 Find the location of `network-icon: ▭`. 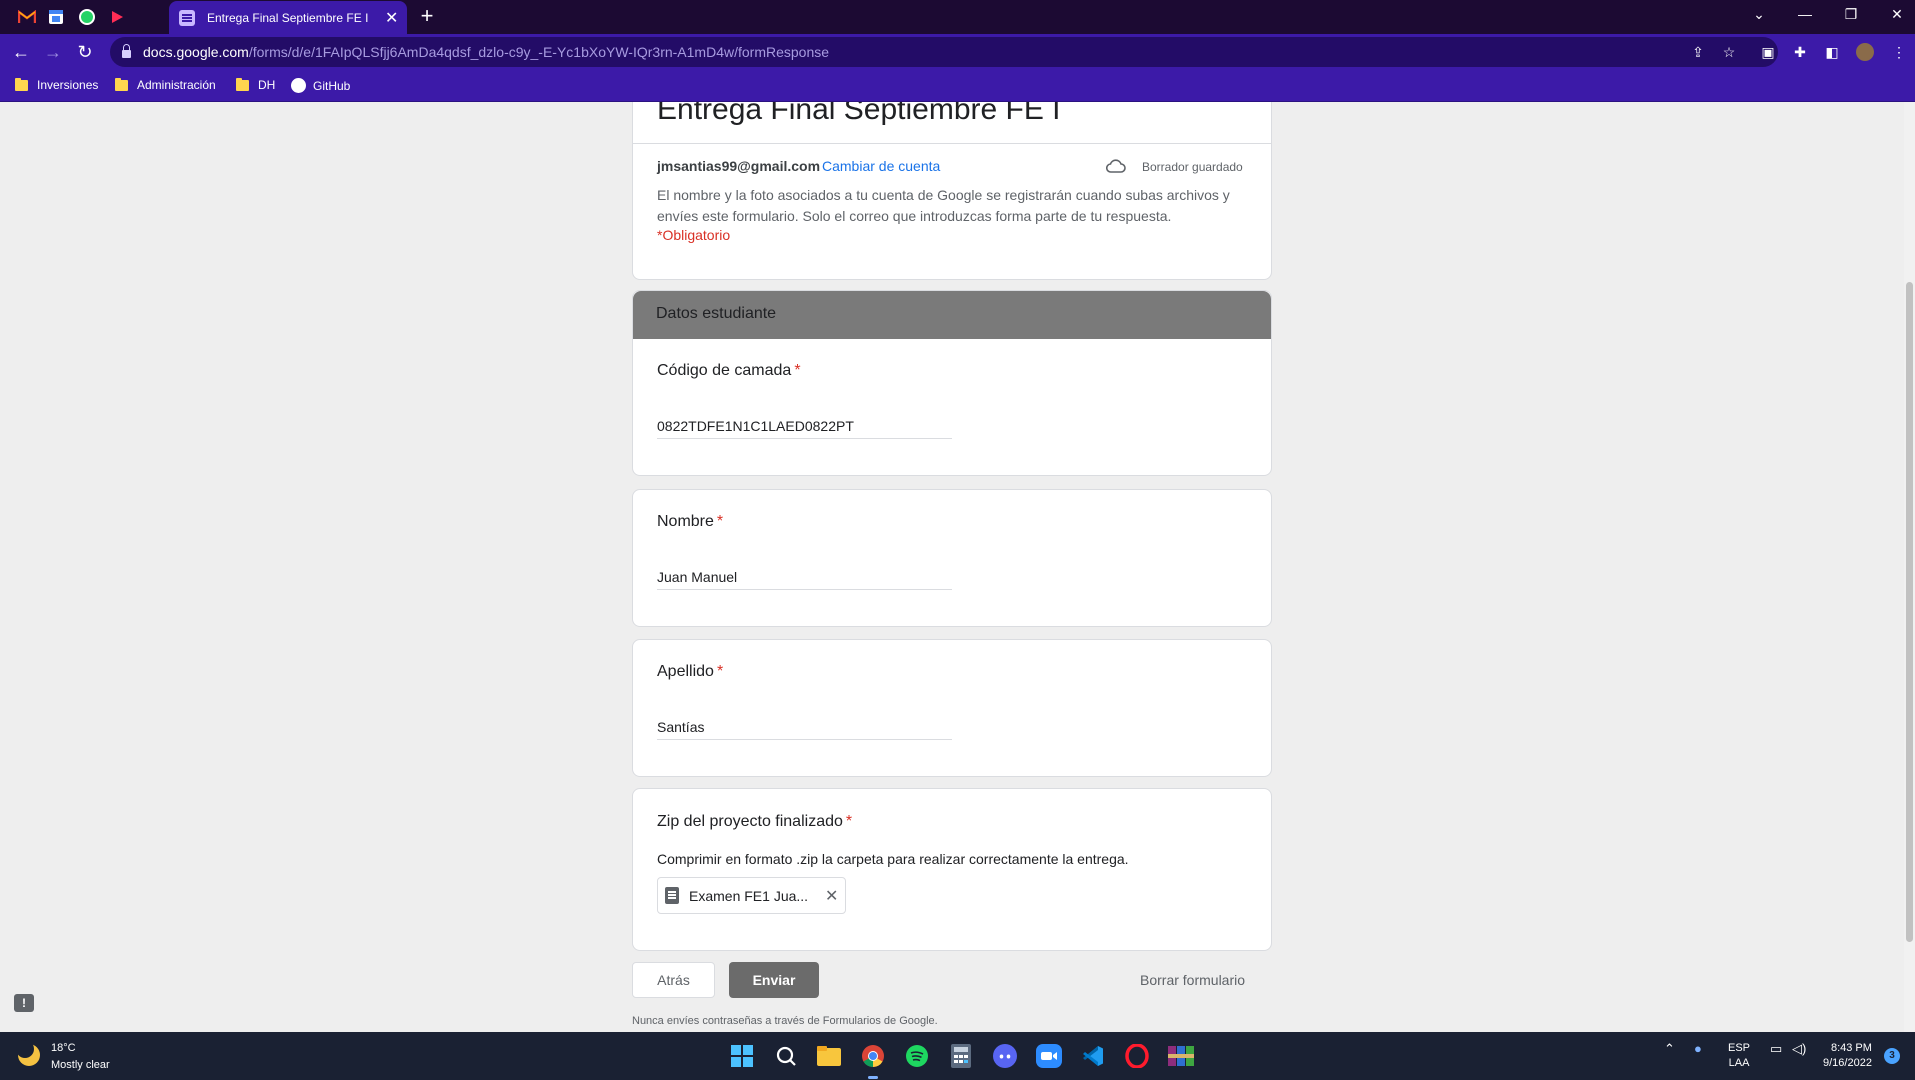

network-icon: ▭ is located at coordinates (1776, 1048).